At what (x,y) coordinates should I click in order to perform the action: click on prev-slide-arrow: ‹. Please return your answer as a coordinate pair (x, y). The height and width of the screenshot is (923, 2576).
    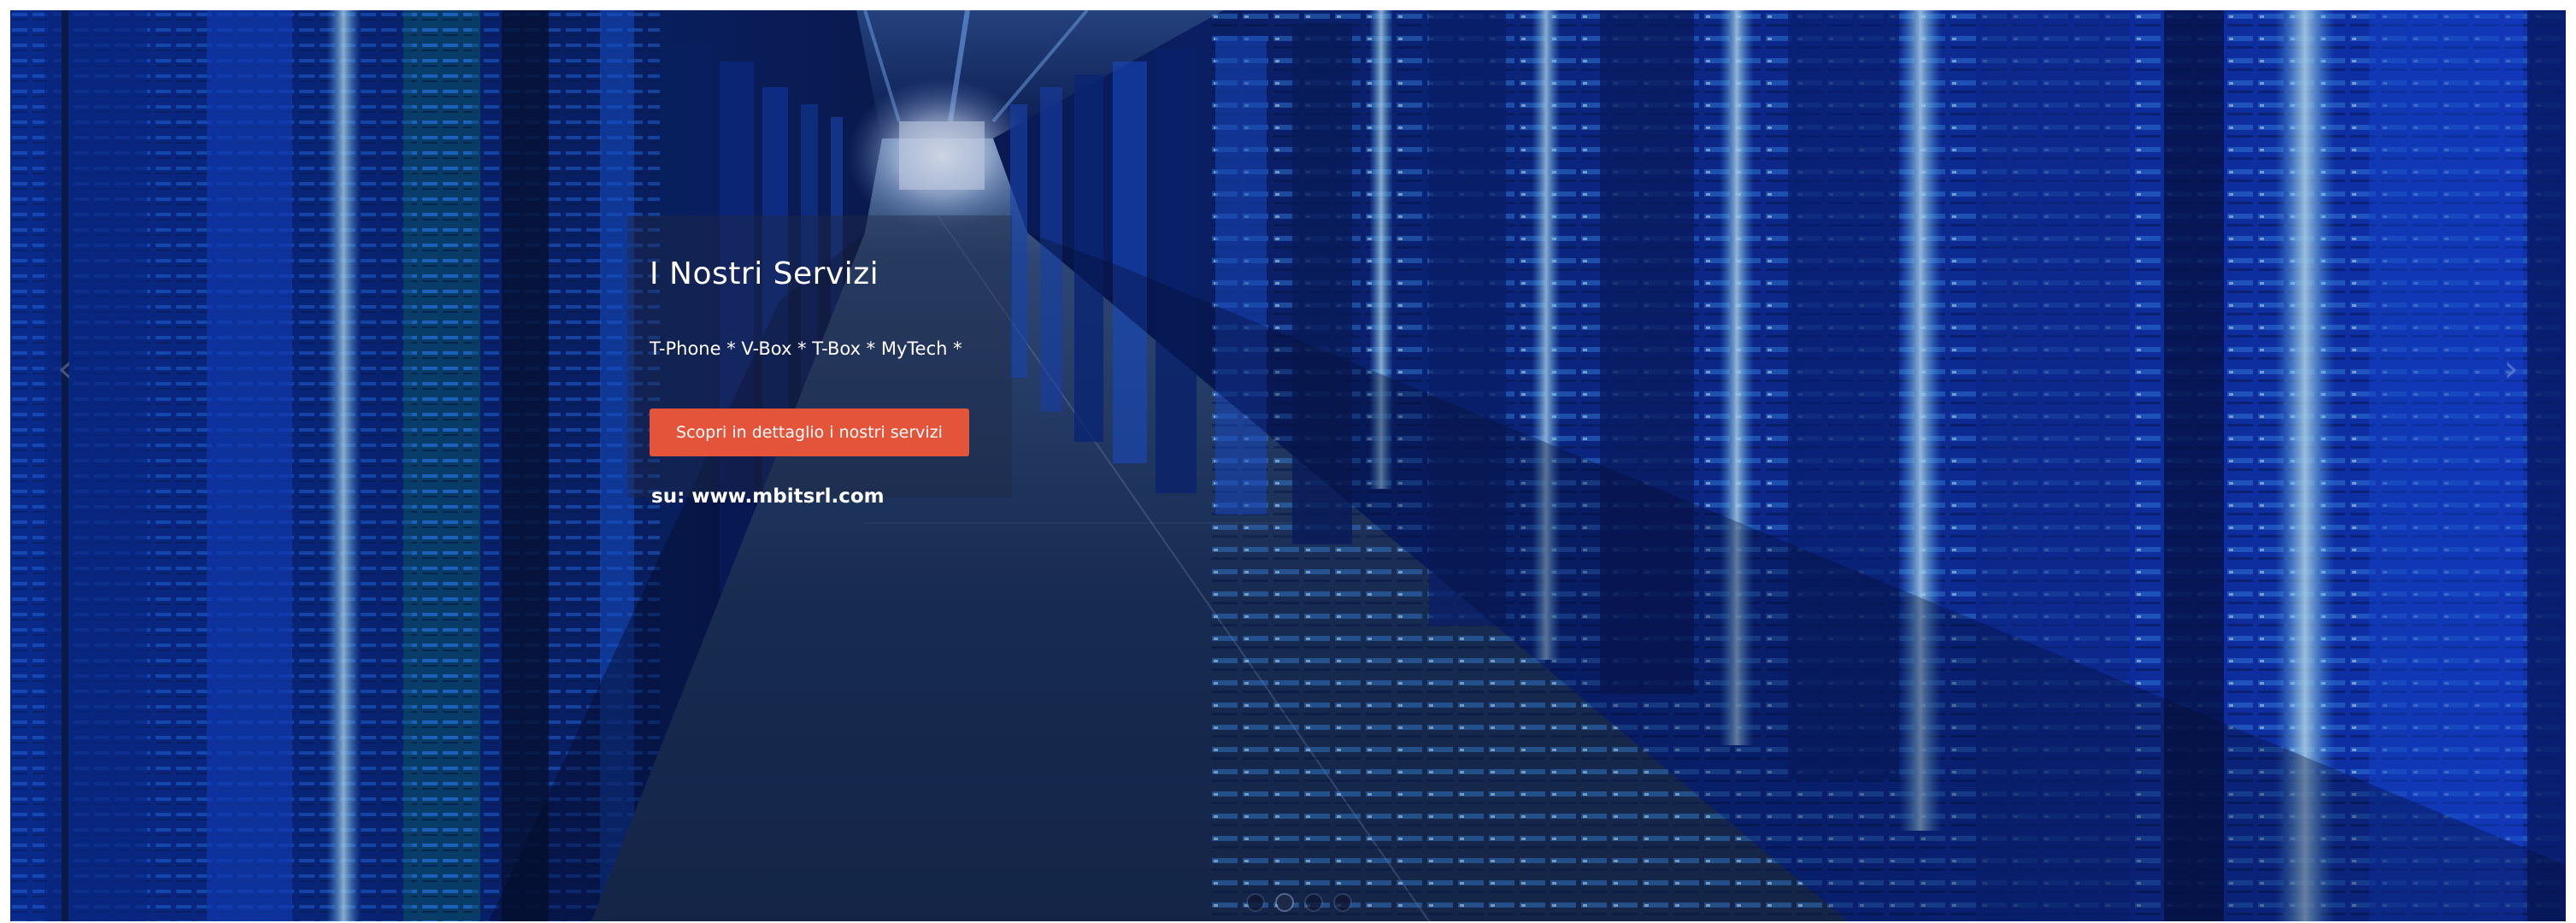
    Looking at the image, I should click on (65, 369).